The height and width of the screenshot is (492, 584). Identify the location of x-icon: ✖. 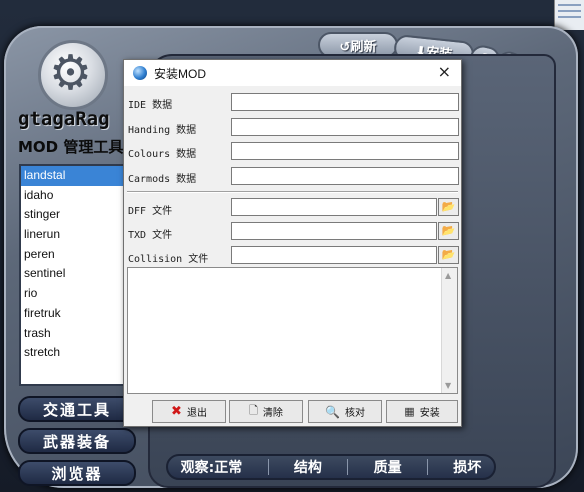
(176, 411).